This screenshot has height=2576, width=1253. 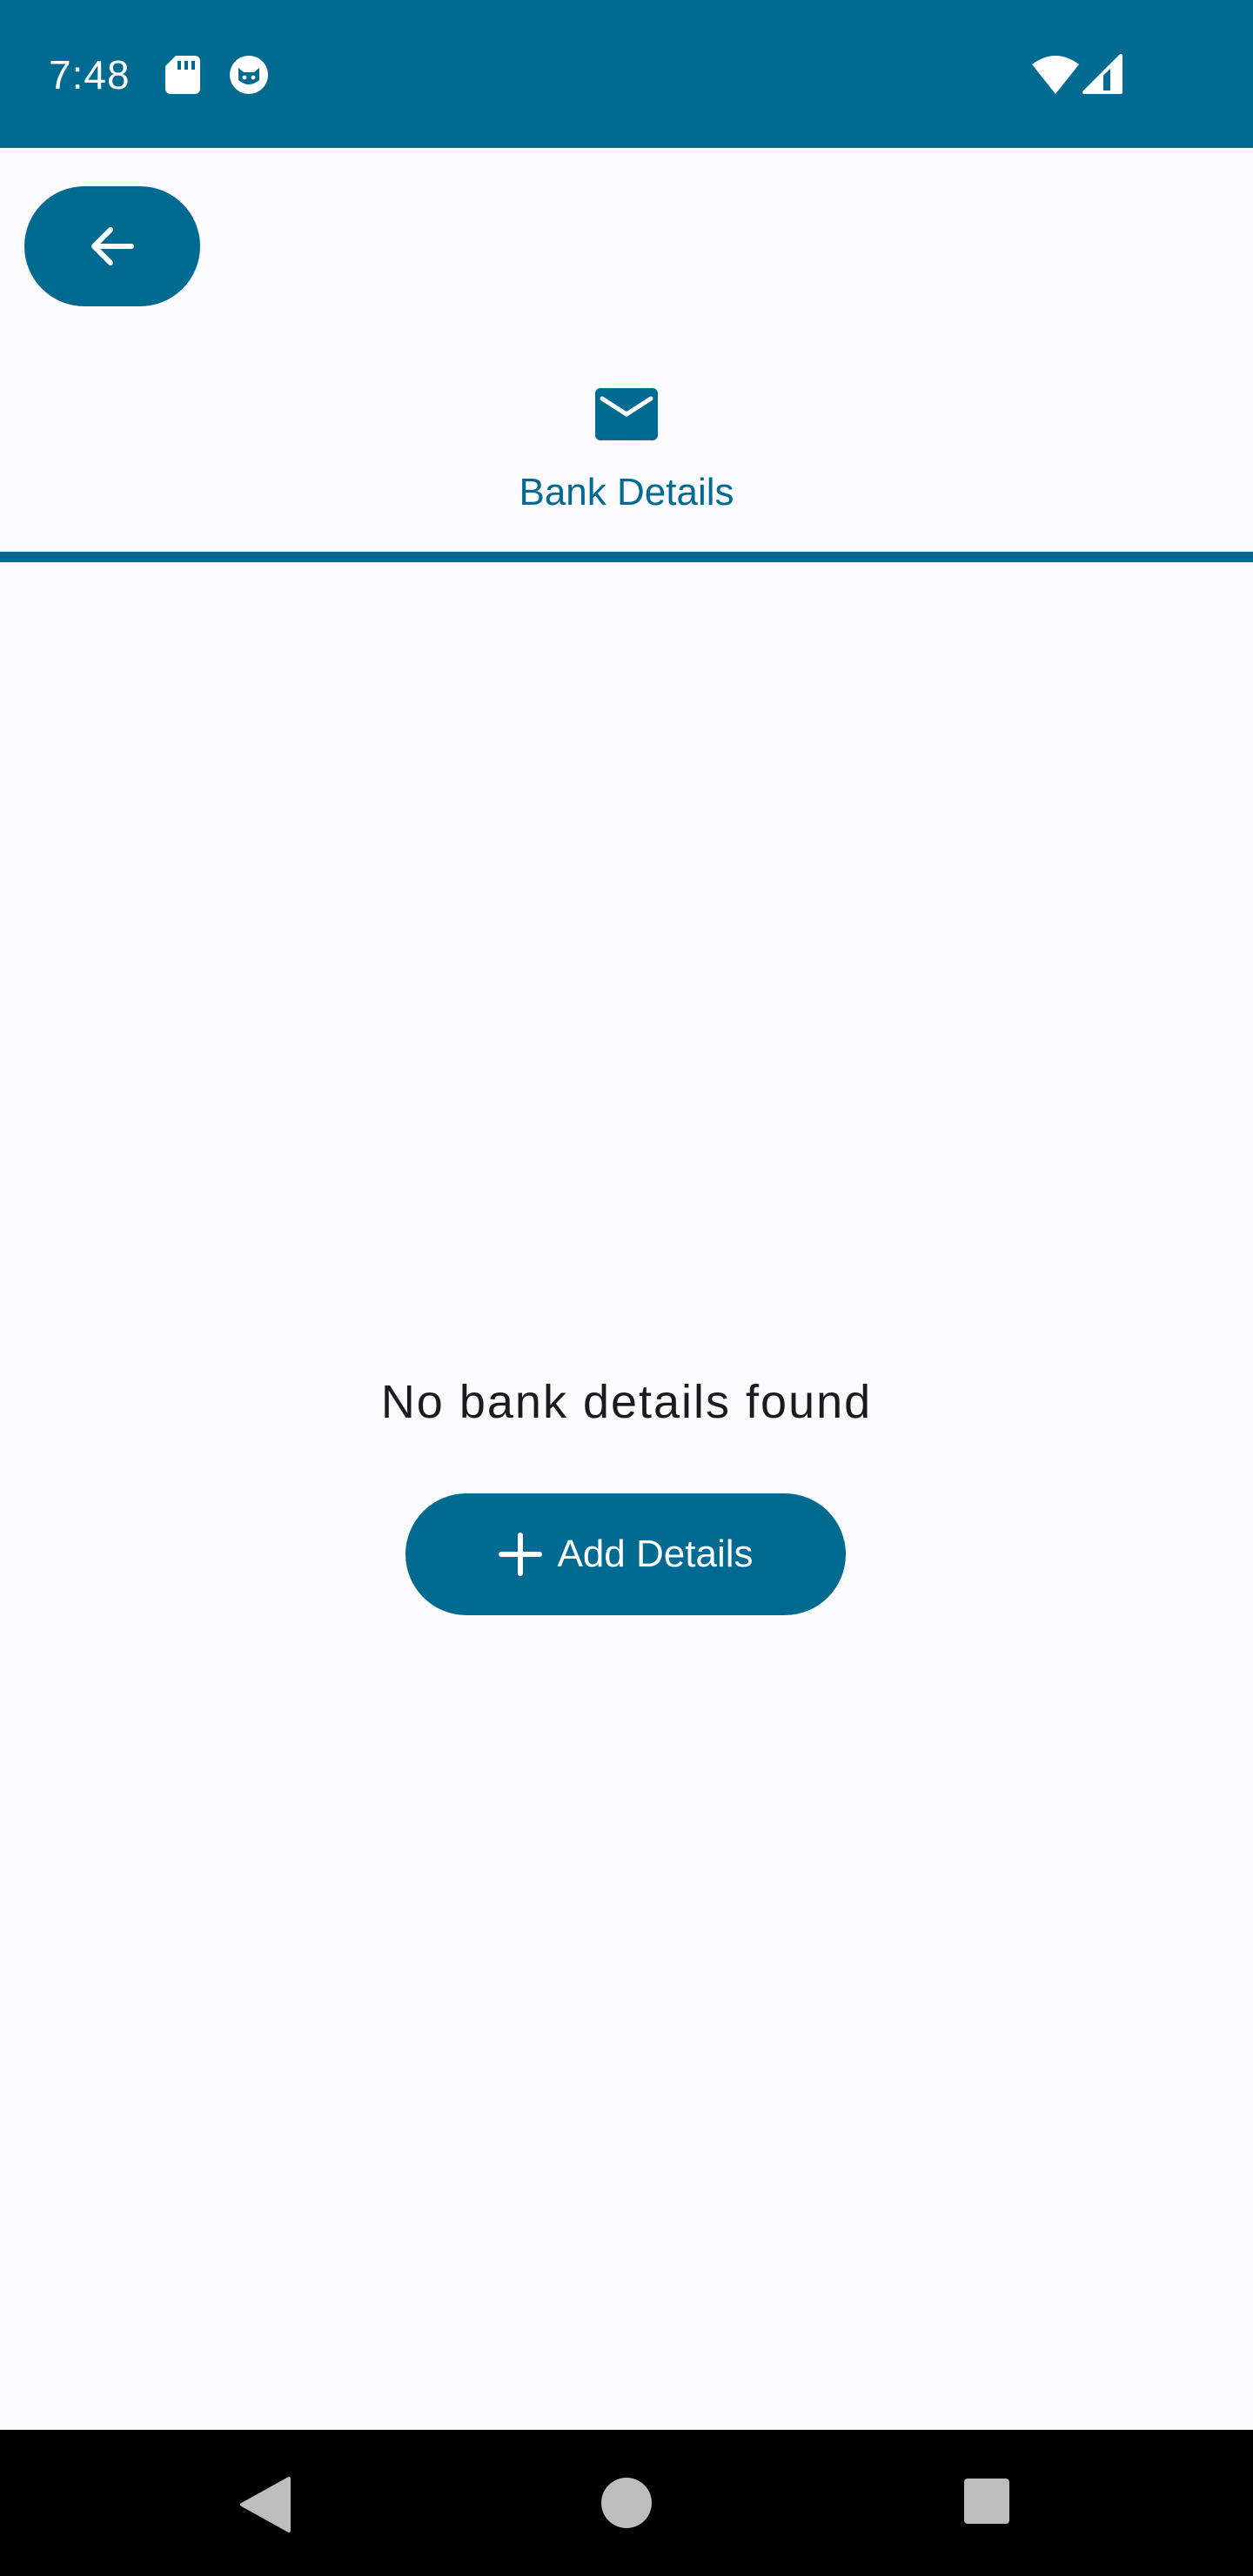 I want to click on back-button, so click(x=112, y=246).